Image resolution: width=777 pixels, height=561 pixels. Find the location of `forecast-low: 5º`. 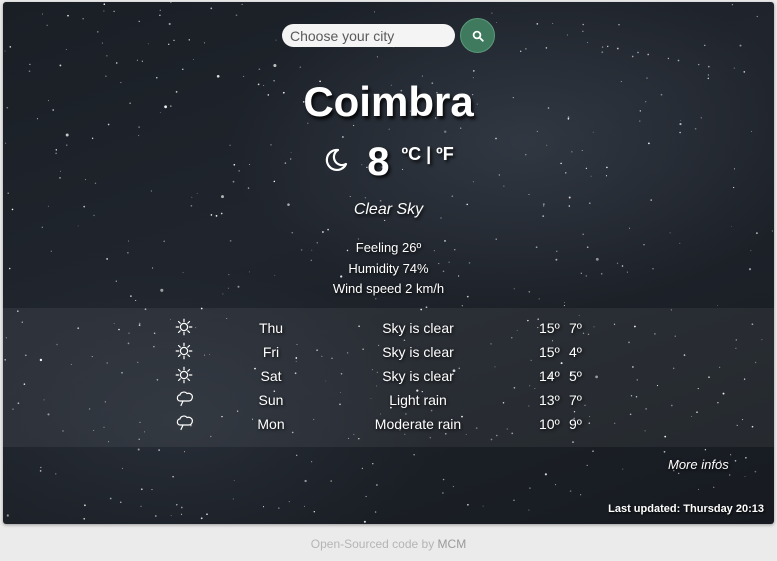

forecast-low: 5º is located at coordinates (575, 376).